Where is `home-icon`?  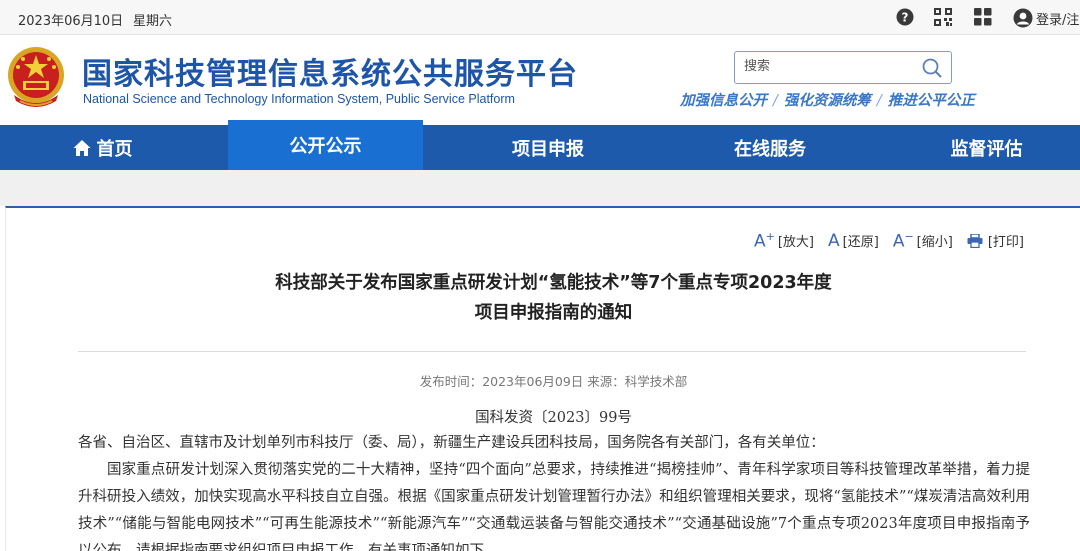
home-icon is located at coordinates (81, 147).